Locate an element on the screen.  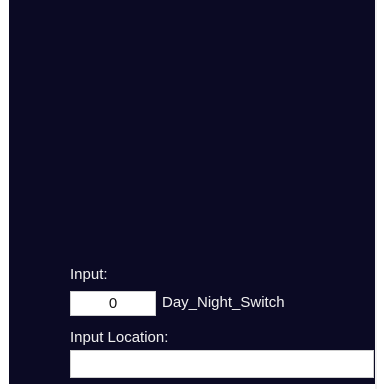
input-location-label: Input Location: is located at coordinates (119, 337).